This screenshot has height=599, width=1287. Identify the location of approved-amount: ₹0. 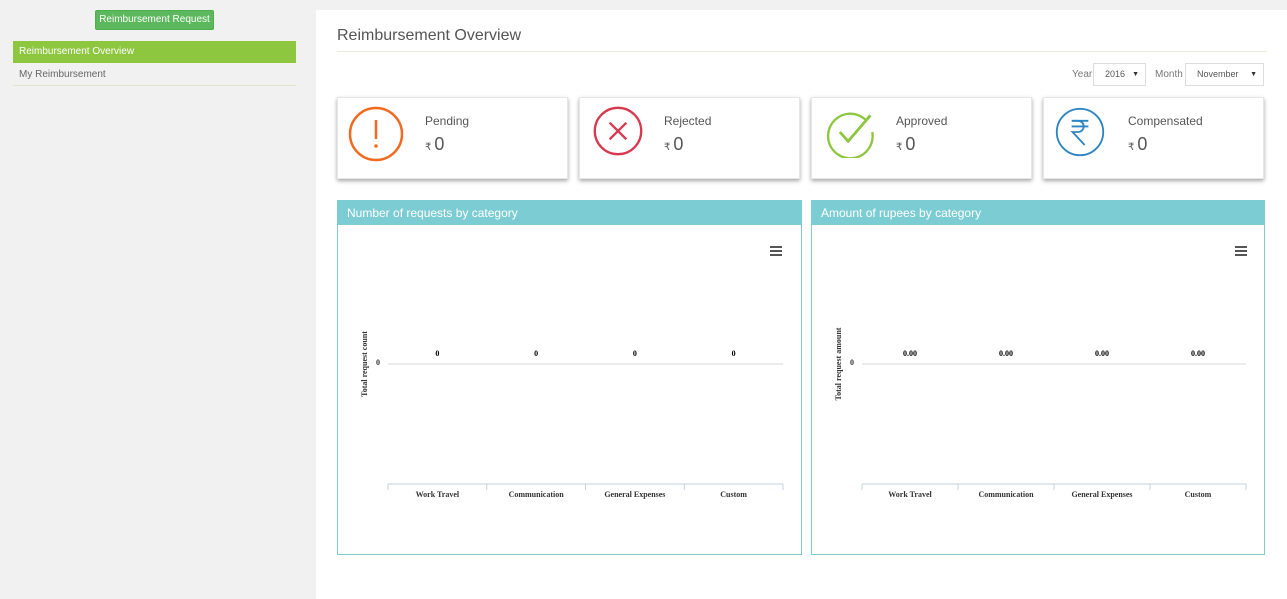
(905, 144).